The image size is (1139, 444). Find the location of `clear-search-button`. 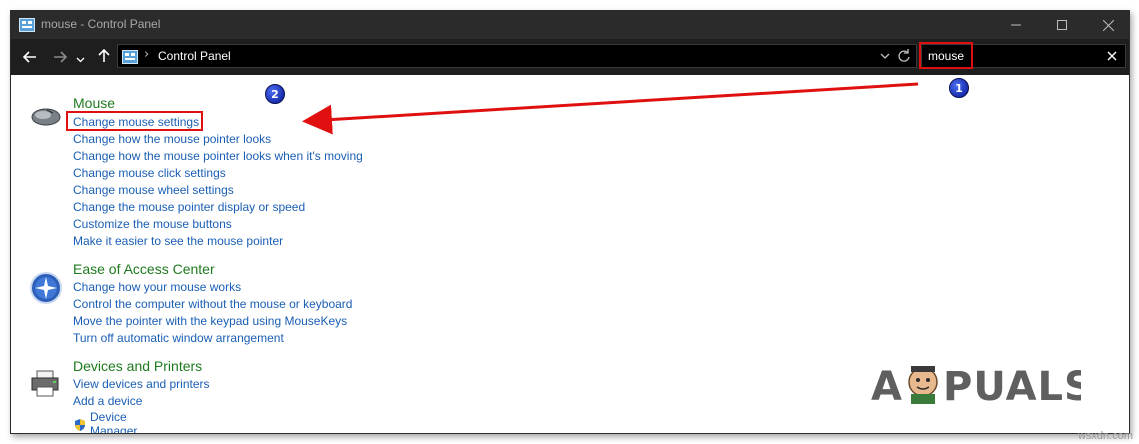

clear-search-button is located at coordinates (1112, 56).